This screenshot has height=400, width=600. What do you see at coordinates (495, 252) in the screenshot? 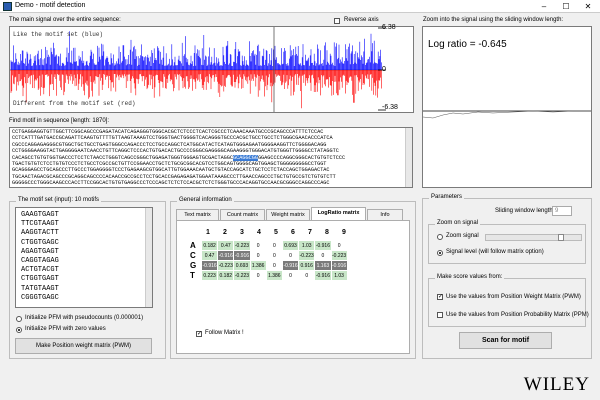
I see `signal-level-label: Signal level (will follow matrix option)` at bounding box center [495, 252].